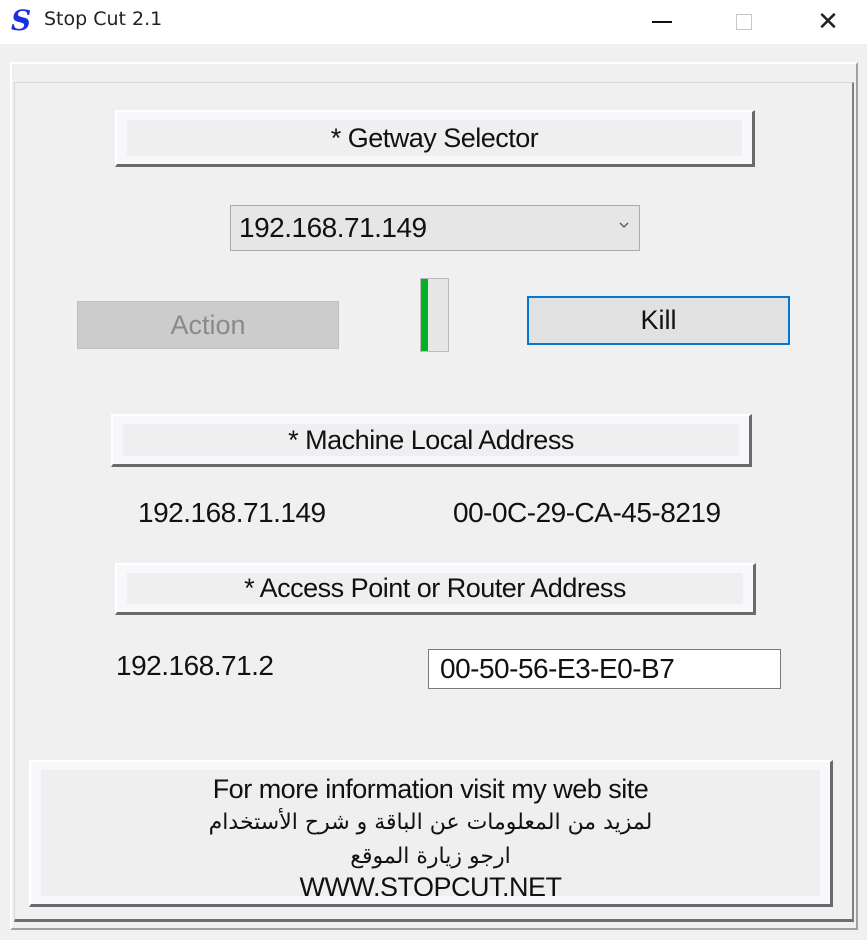  I want to click on gateway-dropdown-value: 192.168.71.149, so click(333, 227).